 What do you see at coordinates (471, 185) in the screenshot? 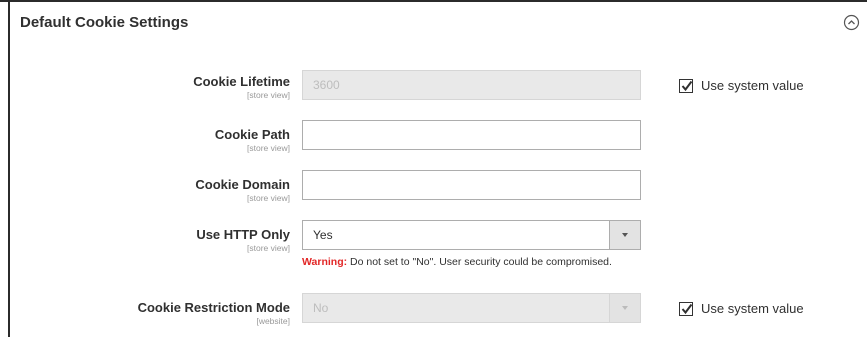
I see `cookie-domain-input` at bounding box center [471, 185].